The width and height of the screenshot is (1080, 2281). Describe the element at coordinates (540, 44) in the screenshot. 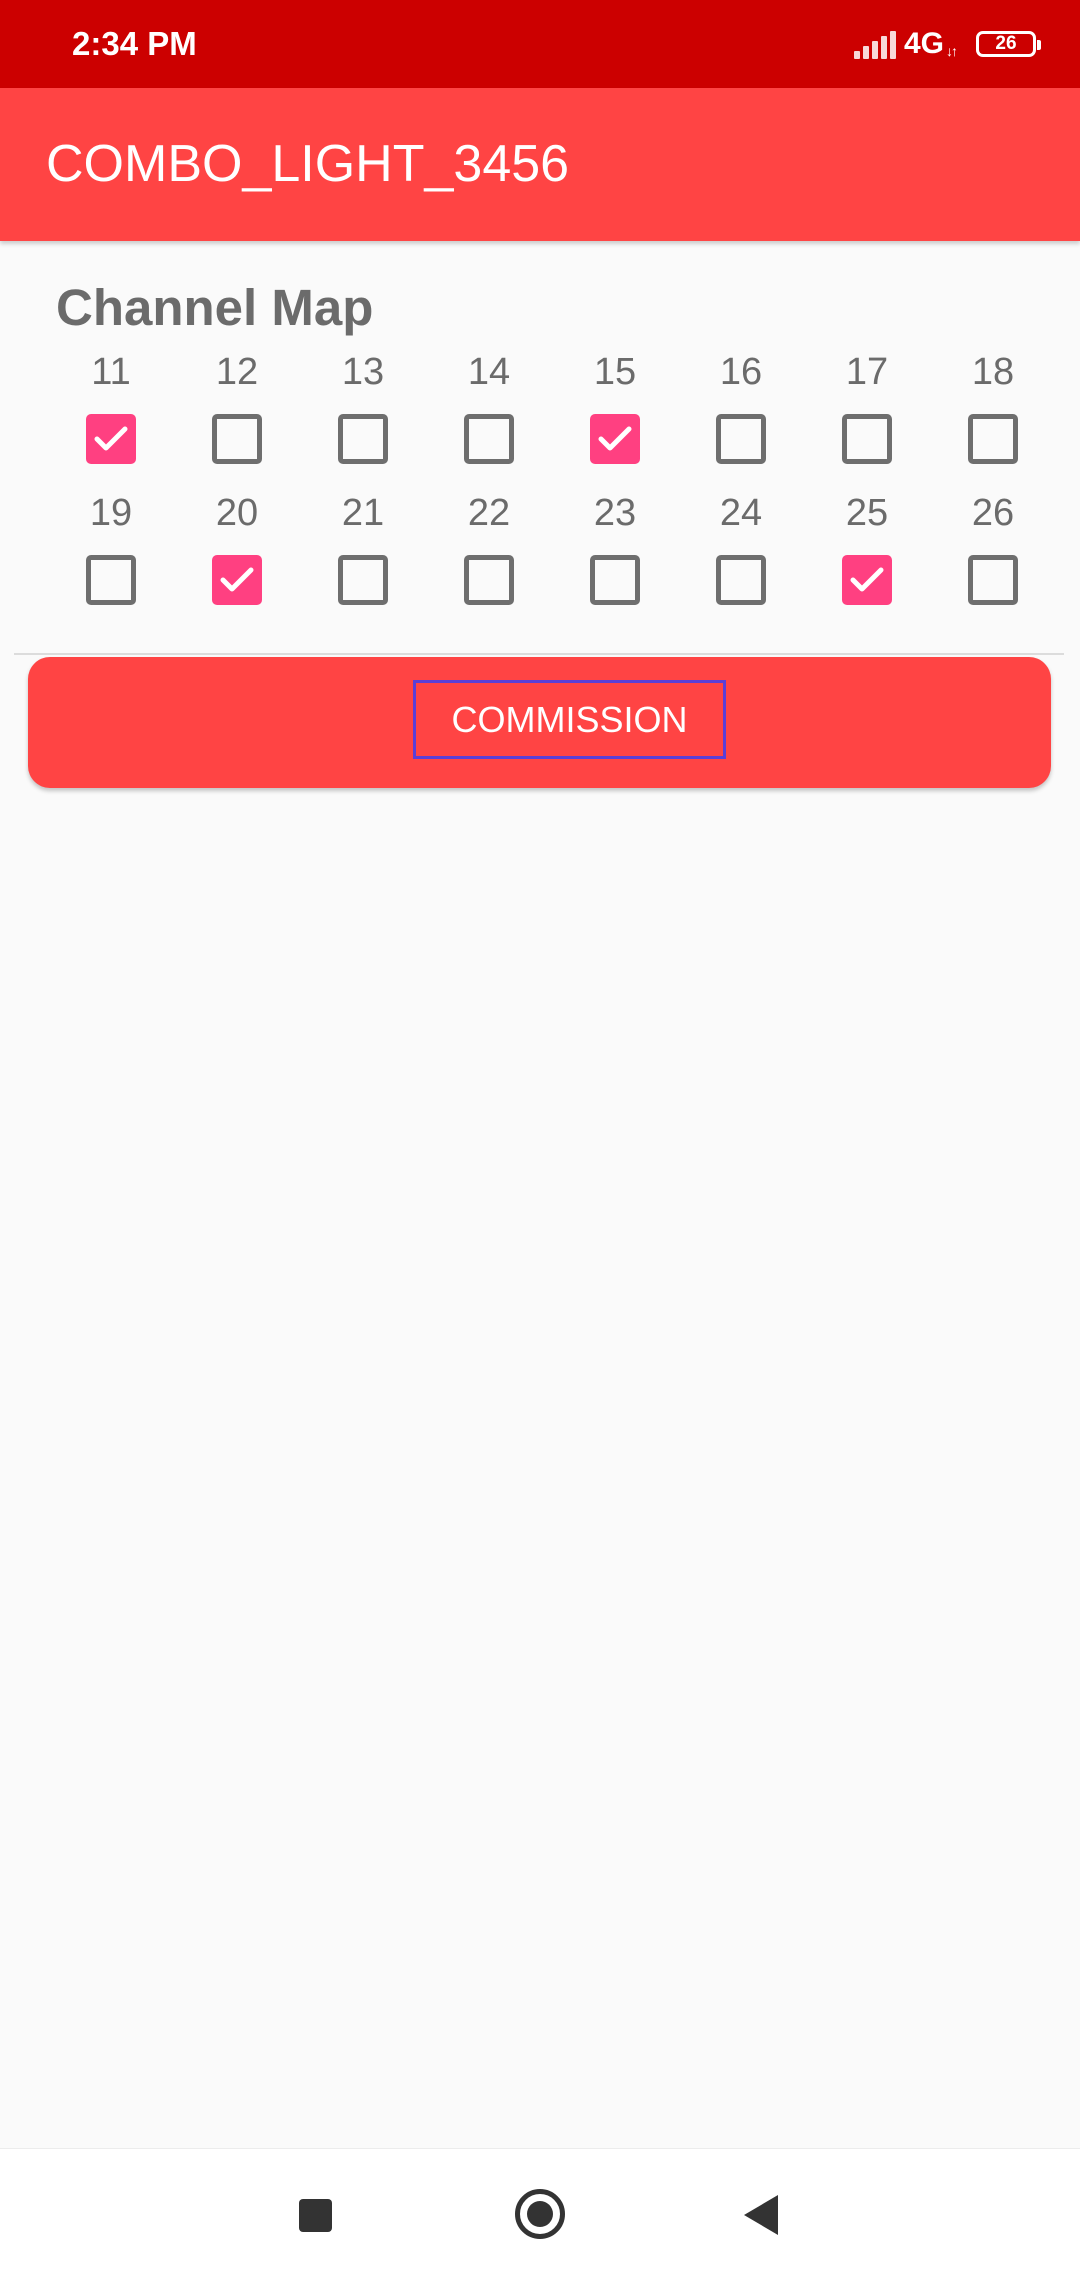

I see `status-bar: 2:34 PM 4G ↓↑ 26` at that location.